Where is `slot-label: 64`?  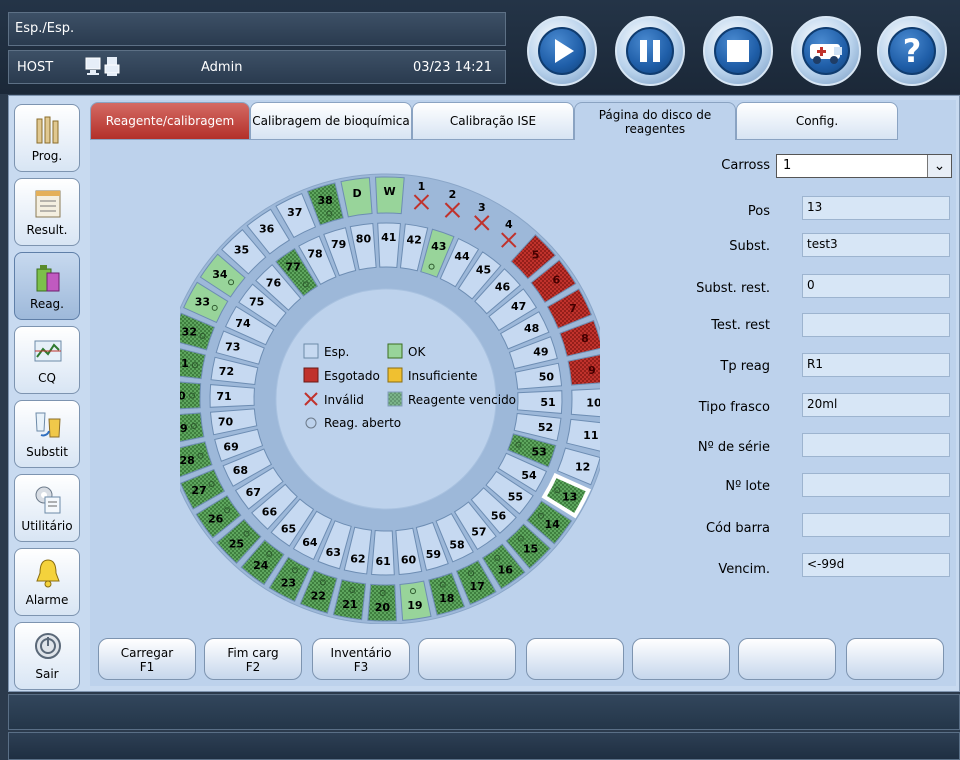 slot-label: 64 is located at coordinates (310, 542).